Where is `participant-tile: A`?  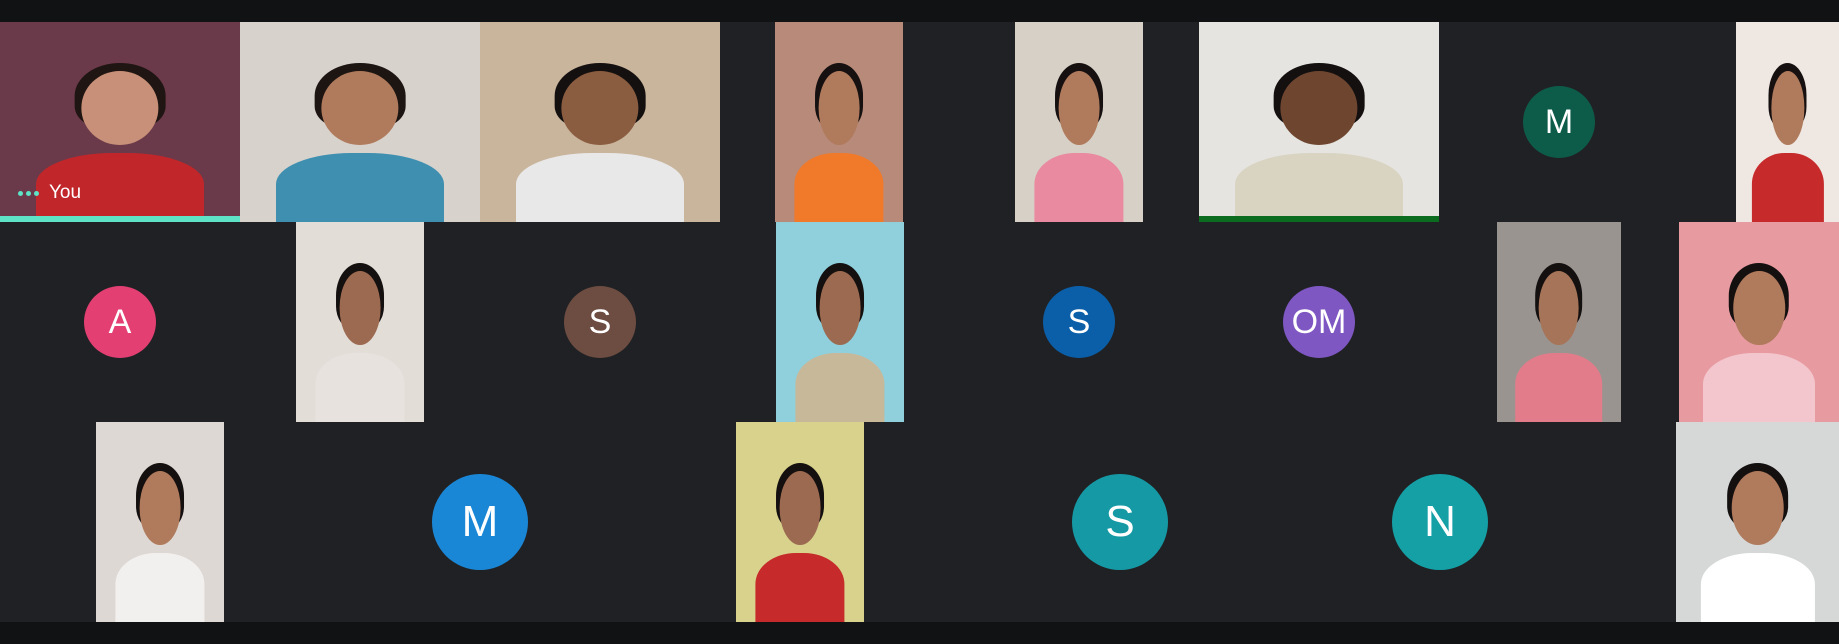 participant-tile: A is located at coordinates (120, 322).